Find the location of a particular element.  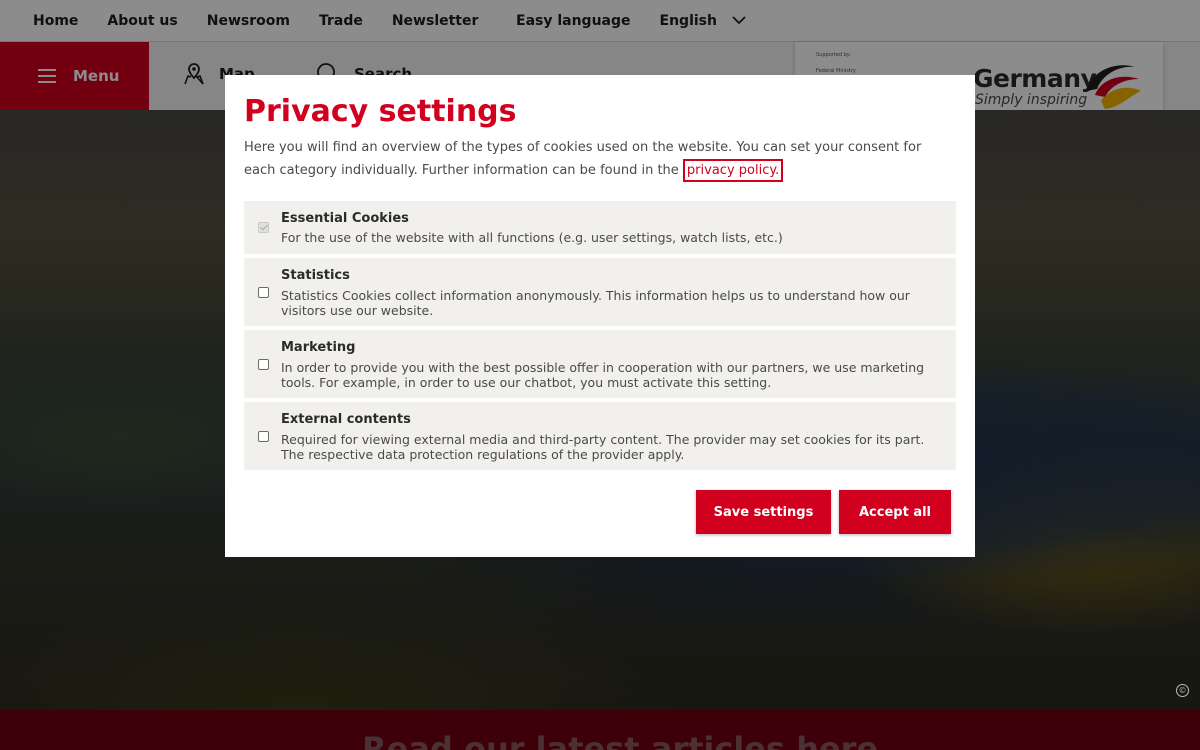

essential-checkbox is located at coordinates (263, 227).